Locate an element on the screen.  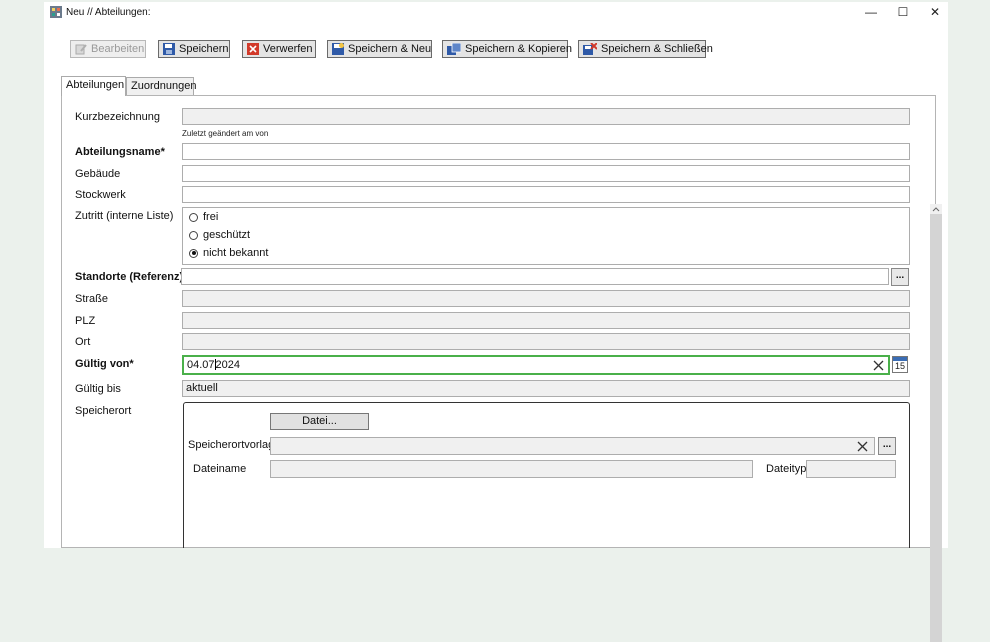
stockwerk-label: Stockwerk is located at coordinates (100, 195).